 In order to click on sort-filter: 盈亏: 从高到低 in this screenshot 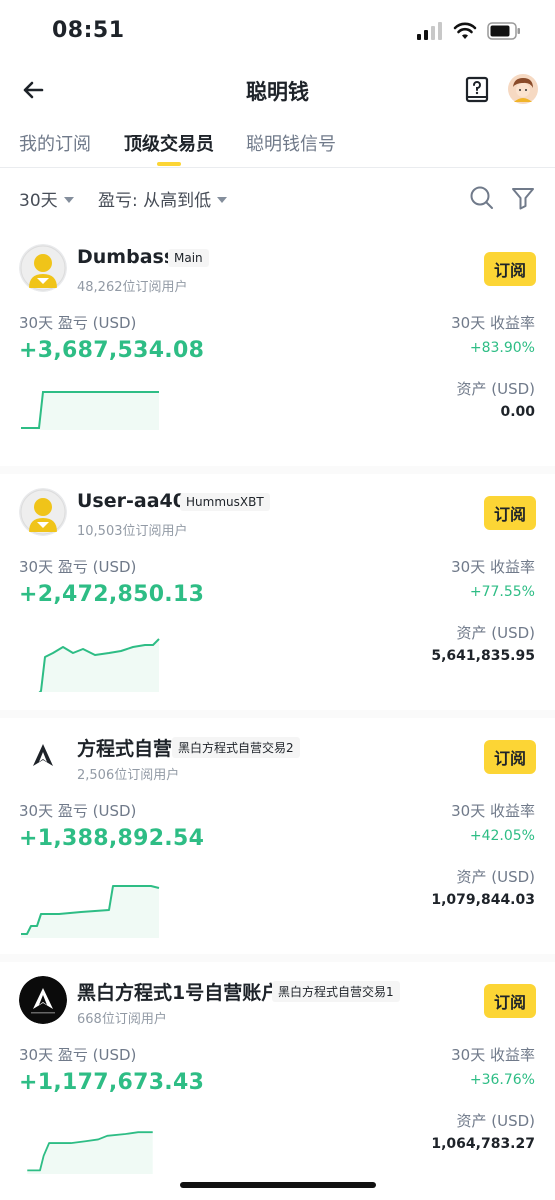, I will do `click(163, 198)`.